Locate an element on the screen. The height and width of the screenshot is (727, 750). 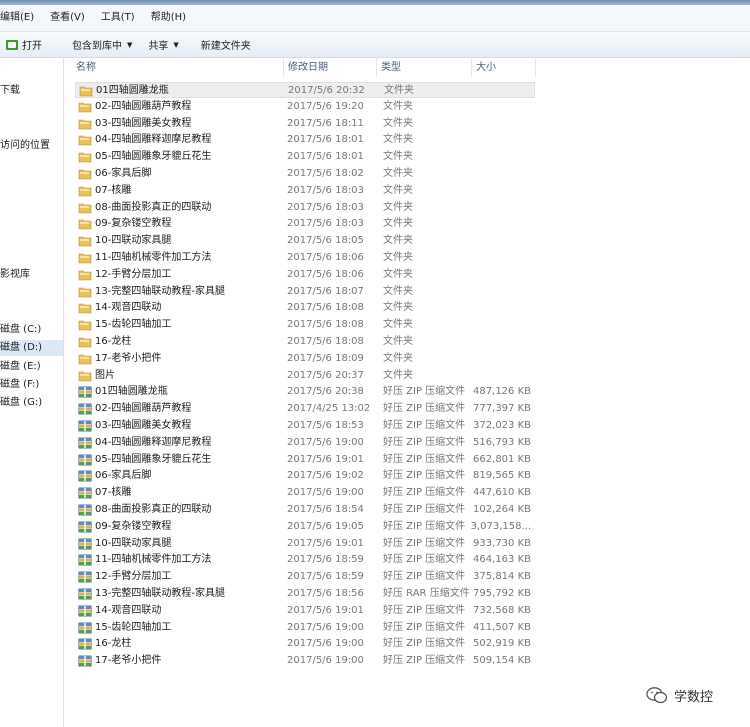
folder-row: 15-齿轮四轴加工 2017/5/6 18:08 文件夹 is located at coordinates (305, 325).